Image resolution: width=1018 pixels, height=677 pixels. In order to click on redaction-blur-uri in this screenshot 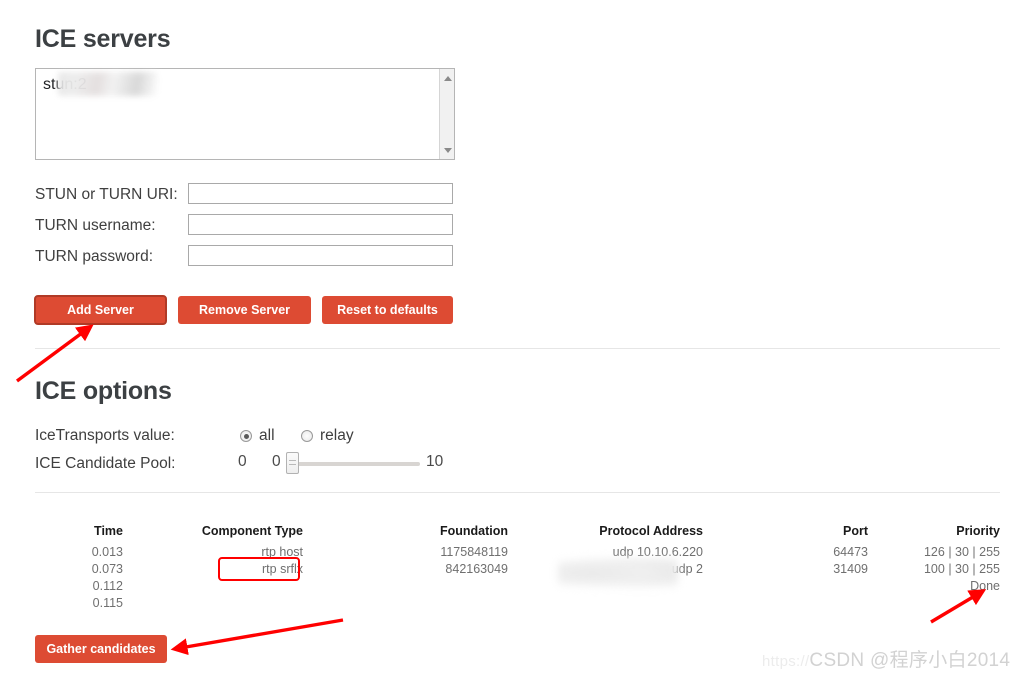, I will do `click(108, 84)`.